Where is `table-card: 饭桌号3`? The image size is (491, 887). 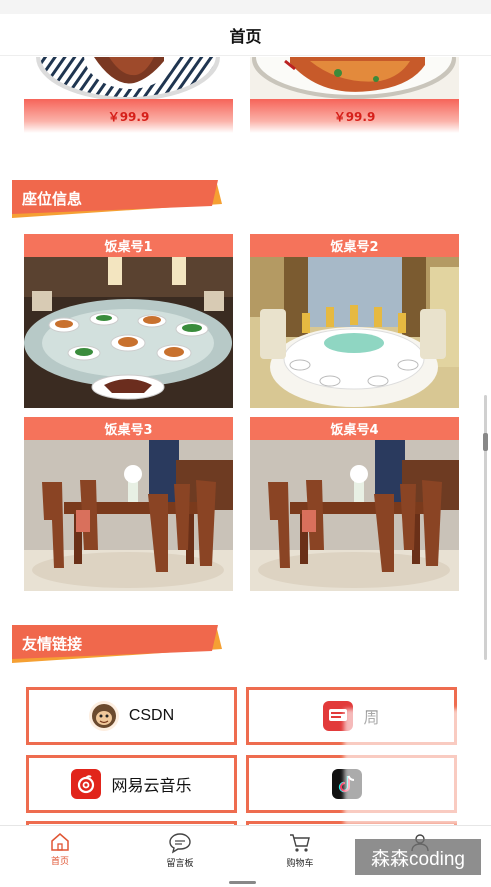
table-card: 饭桌号3 is located at coordinates (128, 504).